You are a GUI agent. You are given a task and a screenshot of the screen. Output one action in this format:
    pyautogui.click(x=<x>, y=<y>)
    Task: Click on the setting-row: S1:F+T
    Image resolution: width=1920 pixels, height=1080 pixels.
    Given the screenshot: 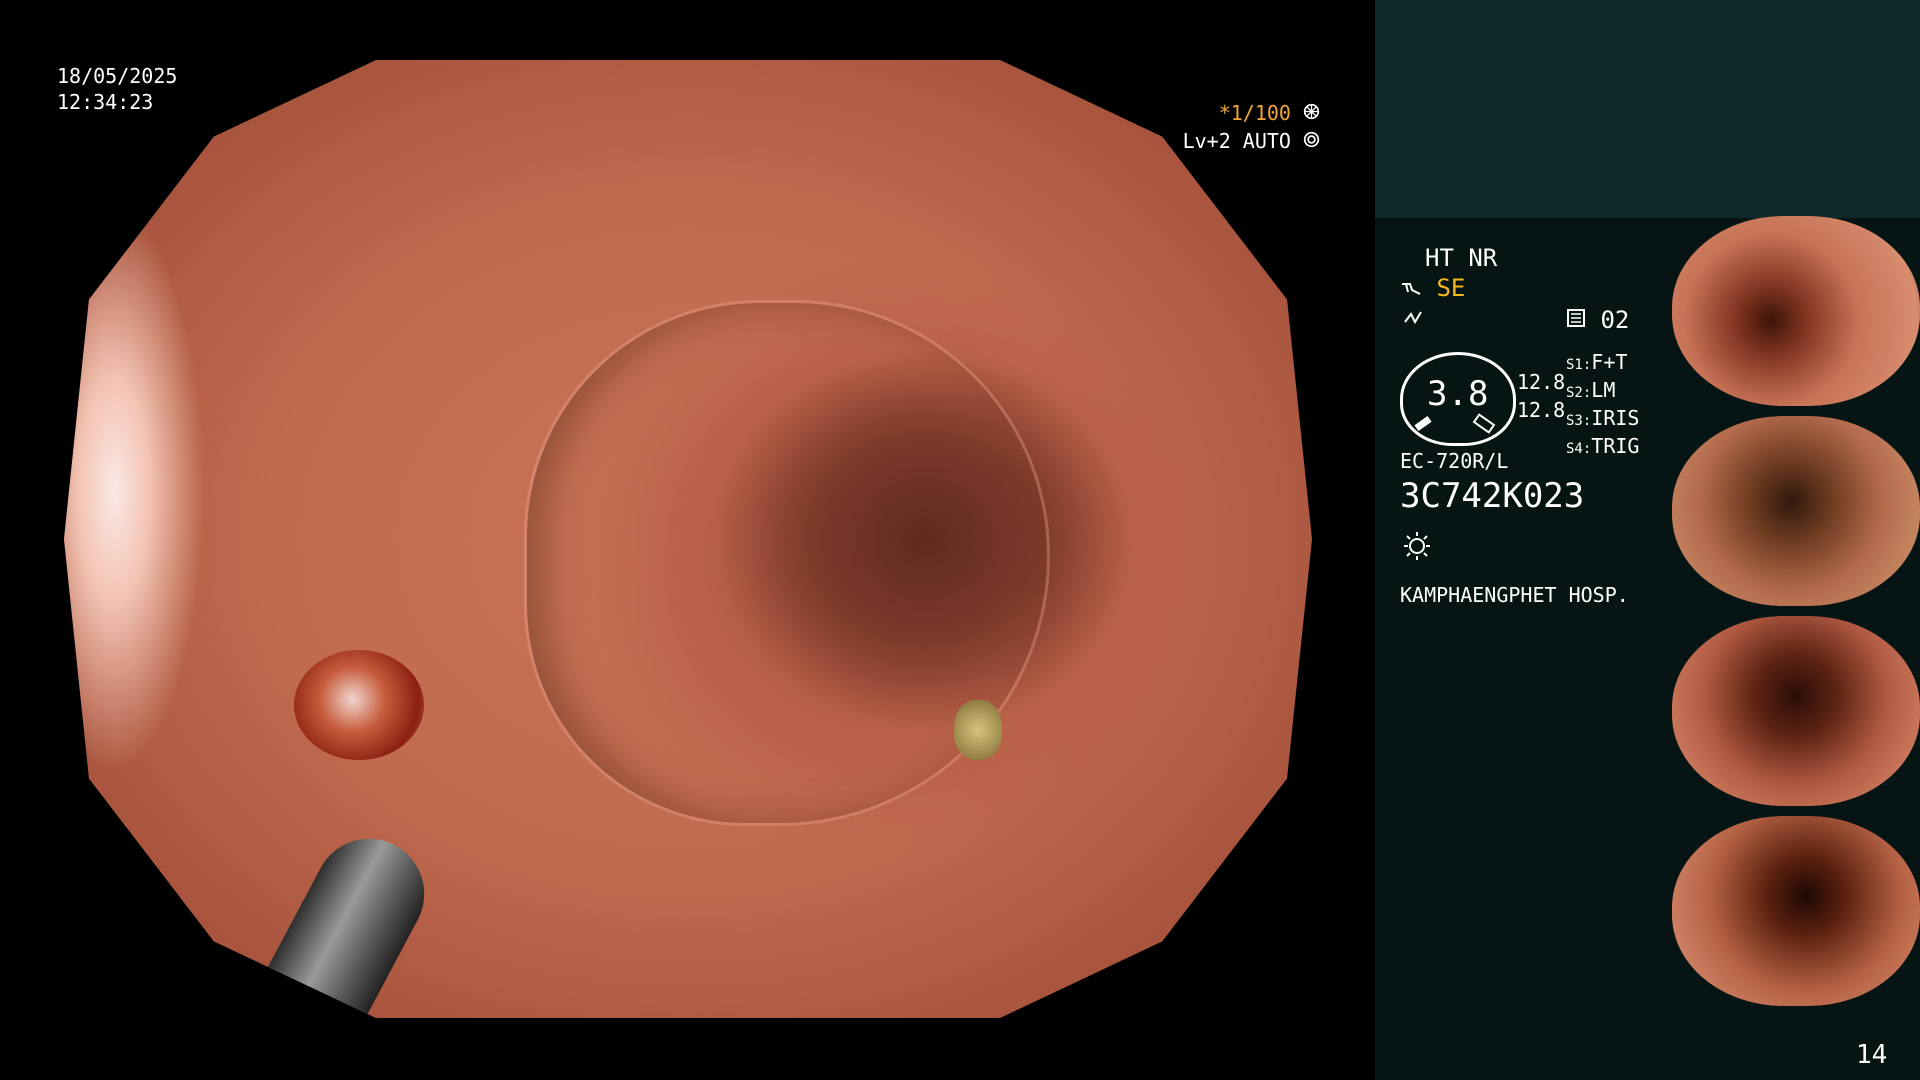 What is the action you would take?
    pyautogui.click(x=1597, y=362)
    